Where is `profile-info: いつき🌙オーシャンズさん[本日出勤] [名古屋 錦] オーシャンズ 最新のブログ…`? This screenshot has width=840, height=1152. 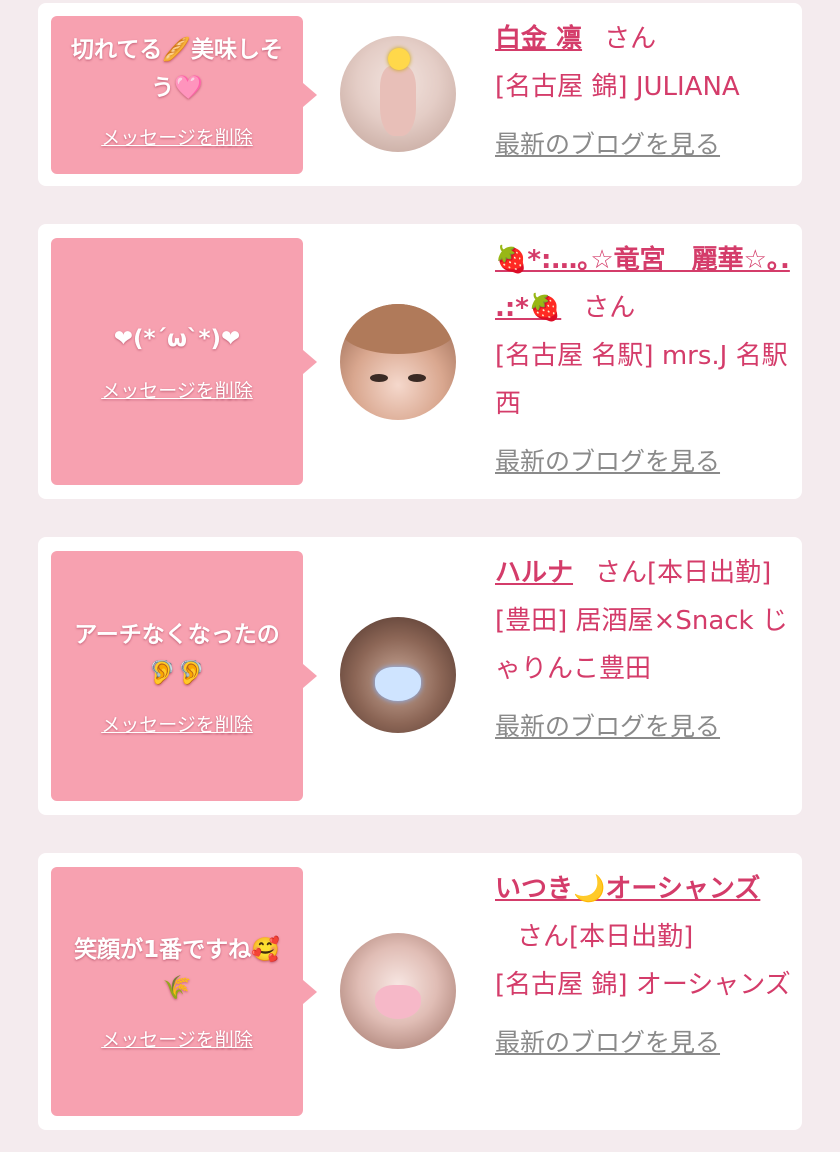
profile-info: いつき🌙オーシャンズさん[本日出勤] [名古屋 錦] オーシャンズ 最新のブログ… is located at coordinates (643, 966).